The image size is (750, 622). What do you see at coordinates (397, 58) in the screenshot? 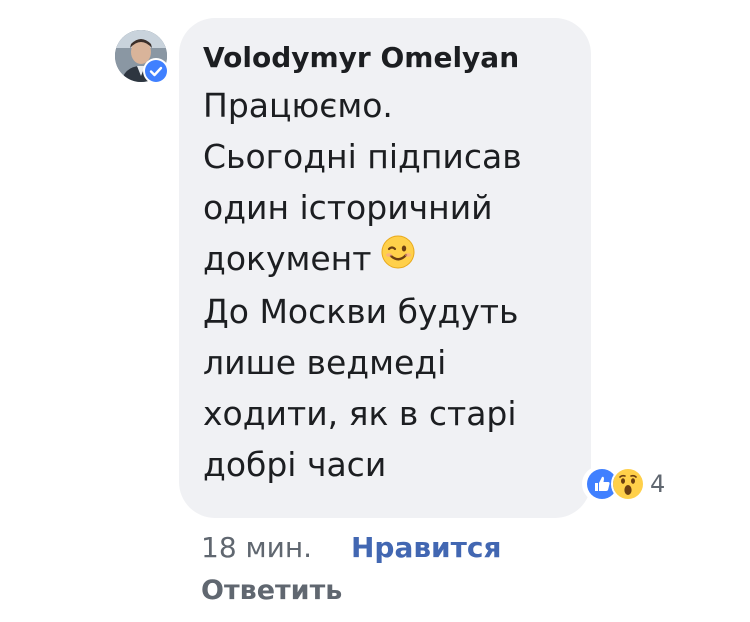
I see `comment-author-name: Volodymyr Omelyan` at bounding box center [397, 58].